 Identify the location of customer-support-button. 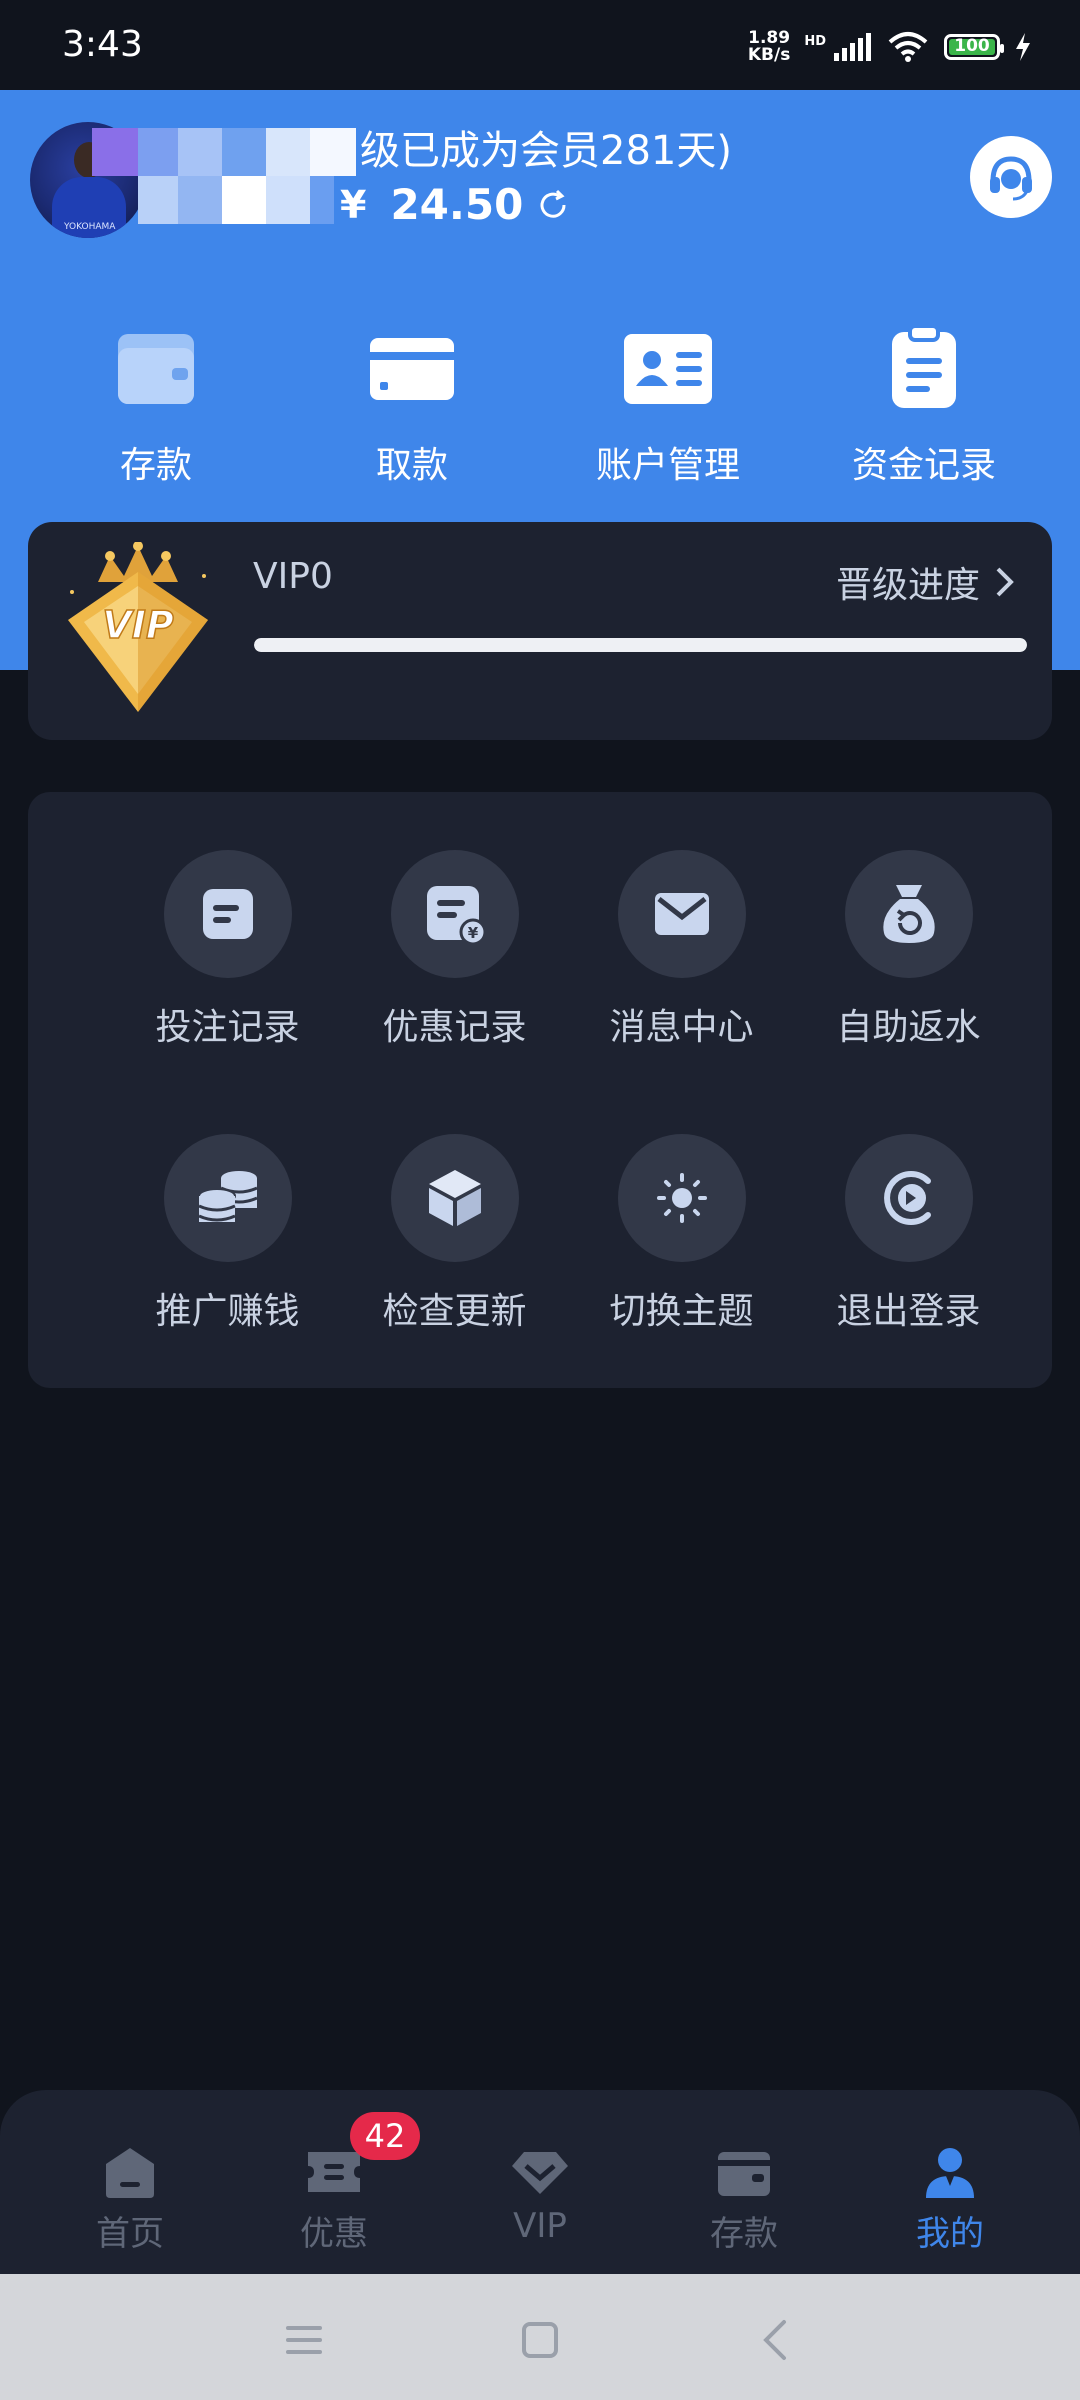
(1011, 177).